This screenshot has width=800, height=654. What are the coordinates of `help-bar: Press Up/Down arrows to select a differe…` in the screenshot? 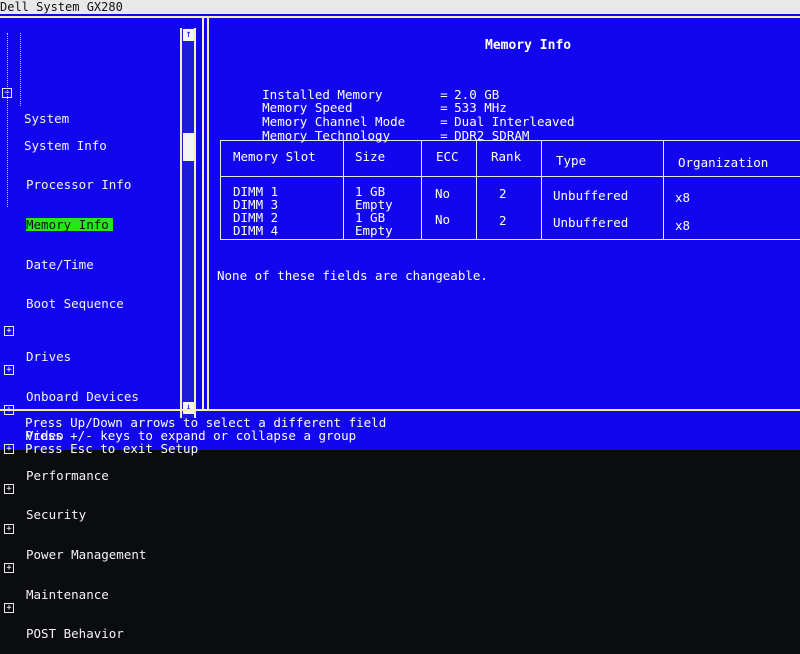 It's located at (400, 432).